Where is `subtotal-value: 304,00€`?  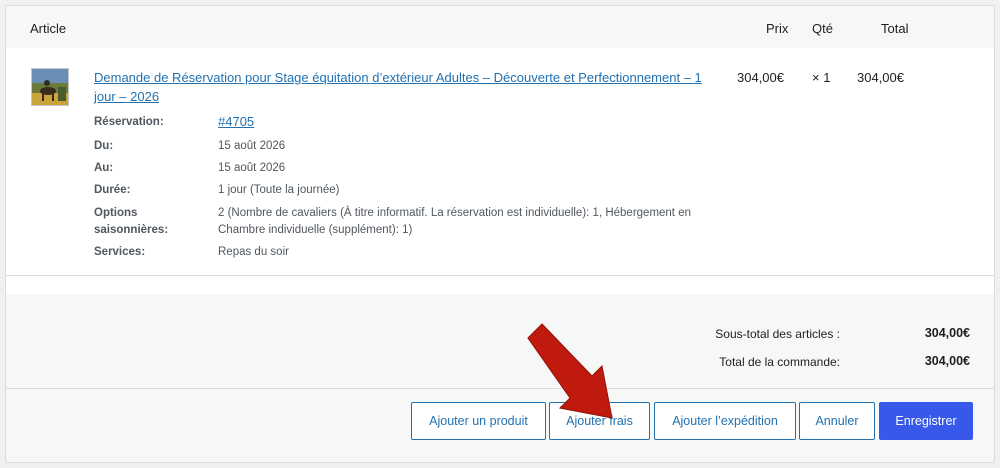
subtotal-value: 304,00€ is located at coordinates (947, 333).